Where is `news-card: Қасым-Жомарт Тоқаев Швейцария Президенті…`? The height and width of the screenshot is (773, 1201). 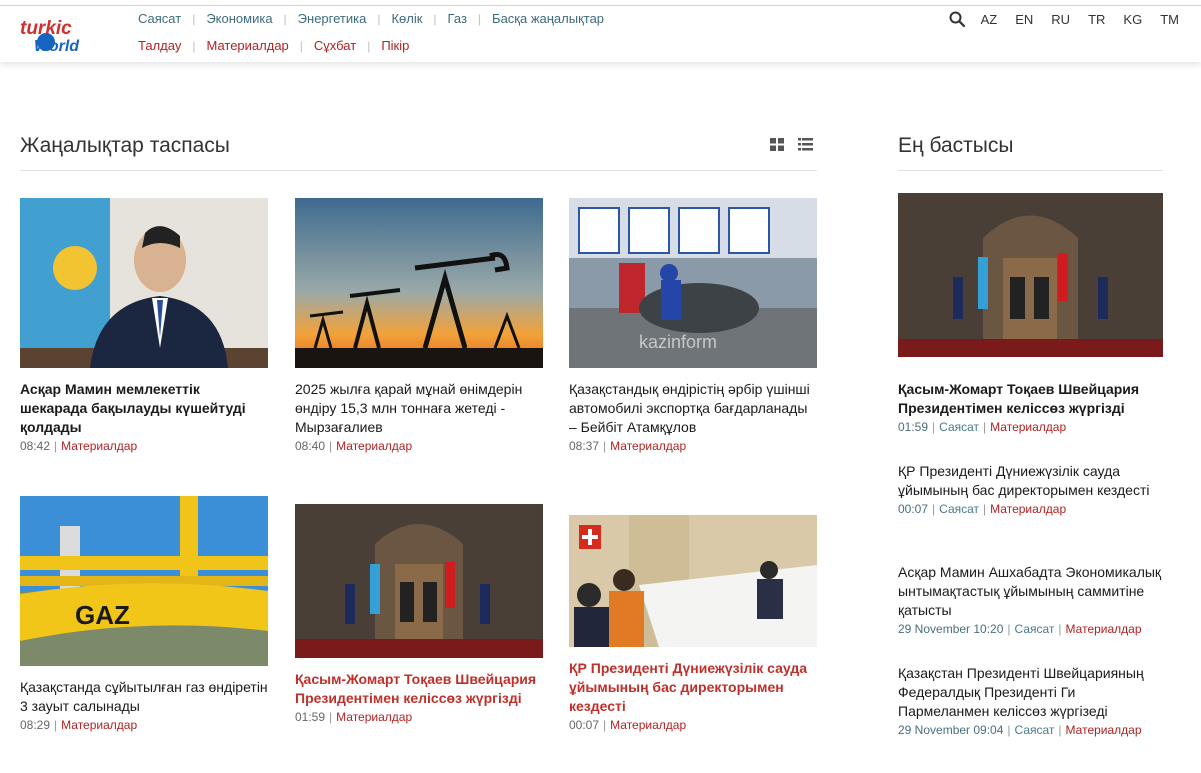 news-card: Қасым-Жомарт Тоқаев Швейцария Президенті… is located at coordinates (419, 614).